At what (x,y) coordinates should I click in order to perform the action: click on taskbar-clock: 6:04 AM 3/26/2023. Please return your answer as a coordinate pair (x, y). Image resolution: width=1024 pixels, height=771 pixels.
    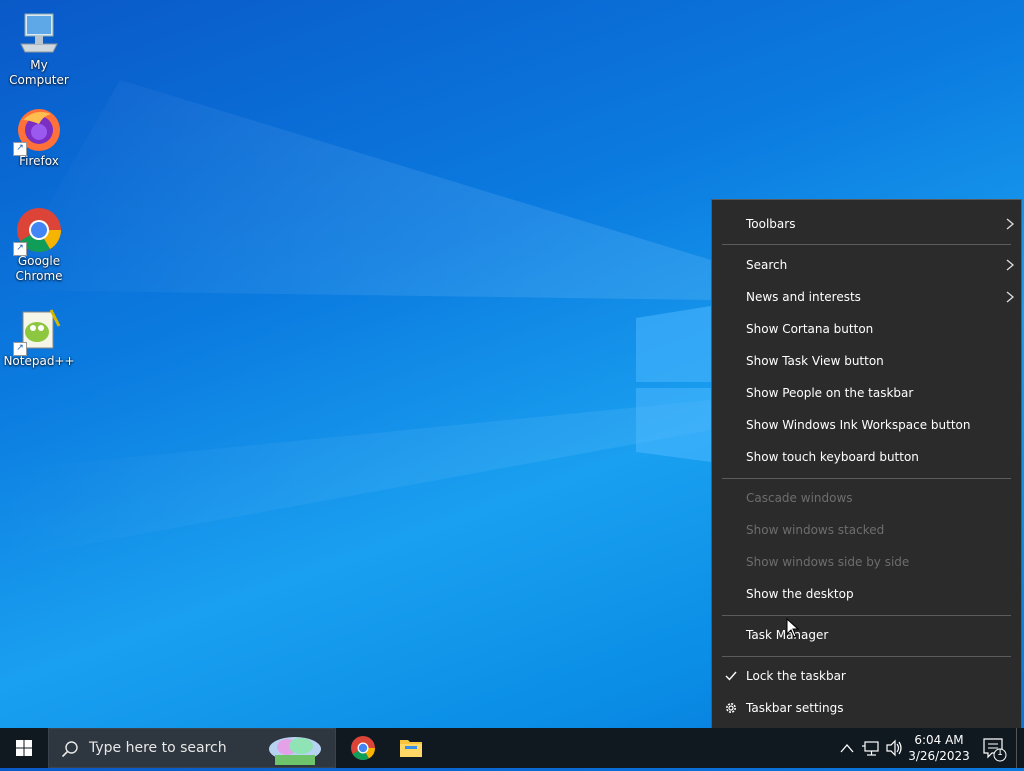
    Looking at the image, I should click on (939, 748).